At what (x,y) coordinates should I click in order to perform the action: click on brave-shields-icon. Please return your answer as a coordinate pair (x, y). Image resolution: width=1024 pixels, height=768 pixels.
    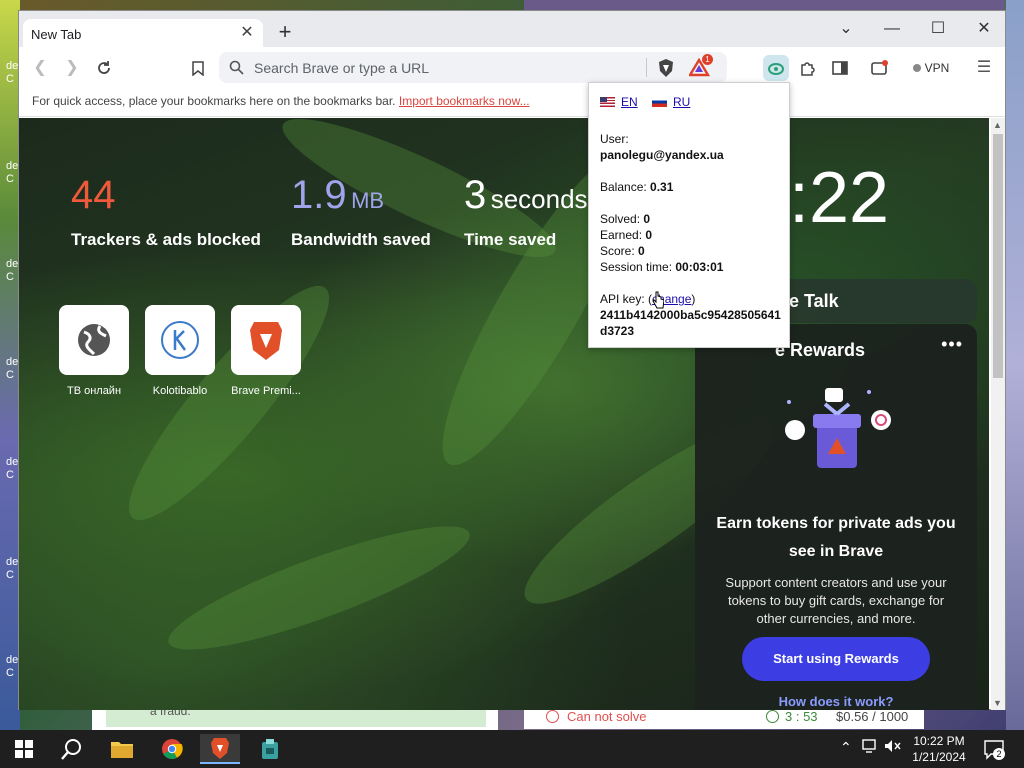
    Looking at the image, I should click on (666, 68).